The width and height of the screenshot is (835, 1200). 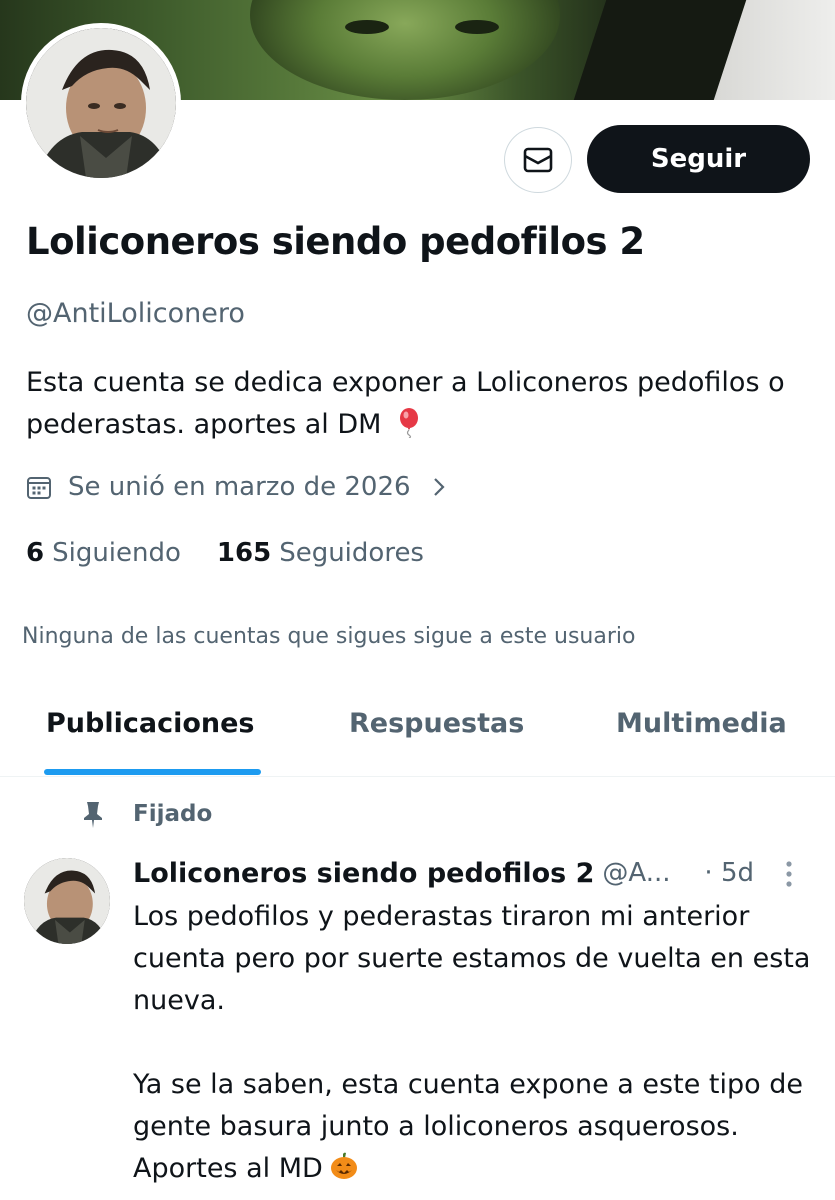 I want to click on profile-avatar, so click(x=101, y=103).